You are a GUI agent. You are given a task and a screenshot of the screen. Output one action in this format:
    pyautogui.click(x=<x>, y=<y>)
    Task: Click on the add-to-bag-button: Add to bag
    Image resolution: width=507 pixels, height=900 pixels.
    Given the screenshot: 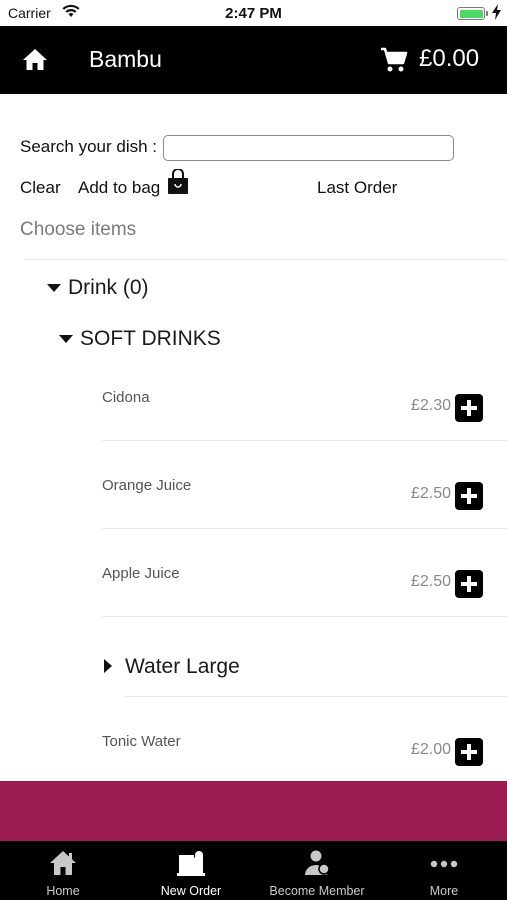 What is the action you would take?
    pyautogui.click(x=119, y=188)
    